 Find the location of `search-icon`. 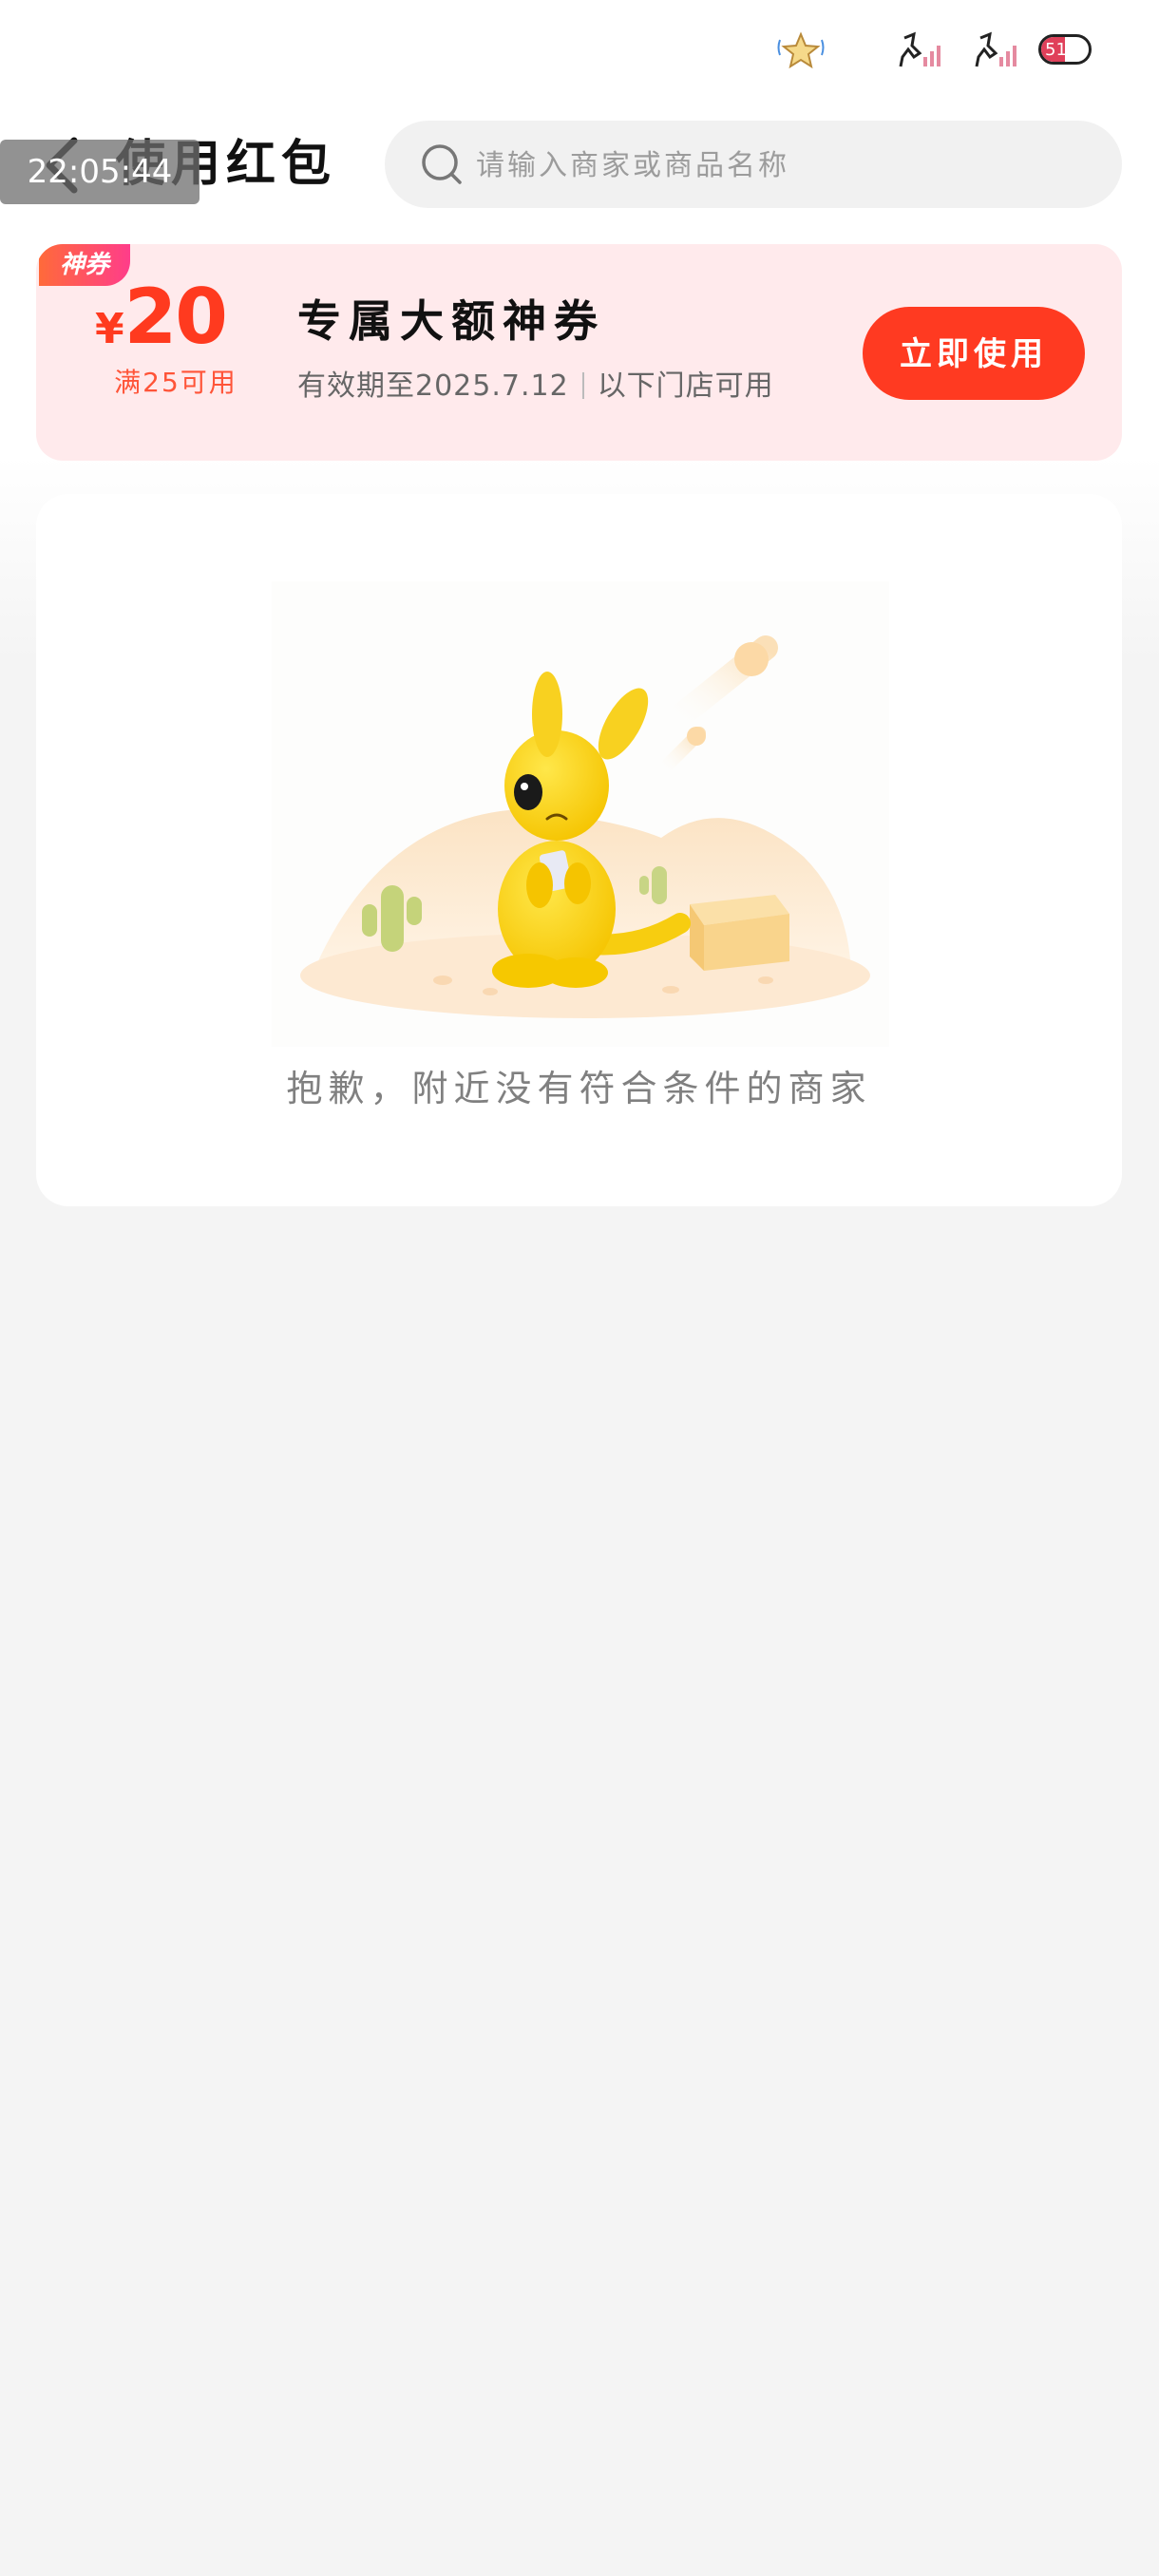

search-icon is located at coordinates (442, 164).